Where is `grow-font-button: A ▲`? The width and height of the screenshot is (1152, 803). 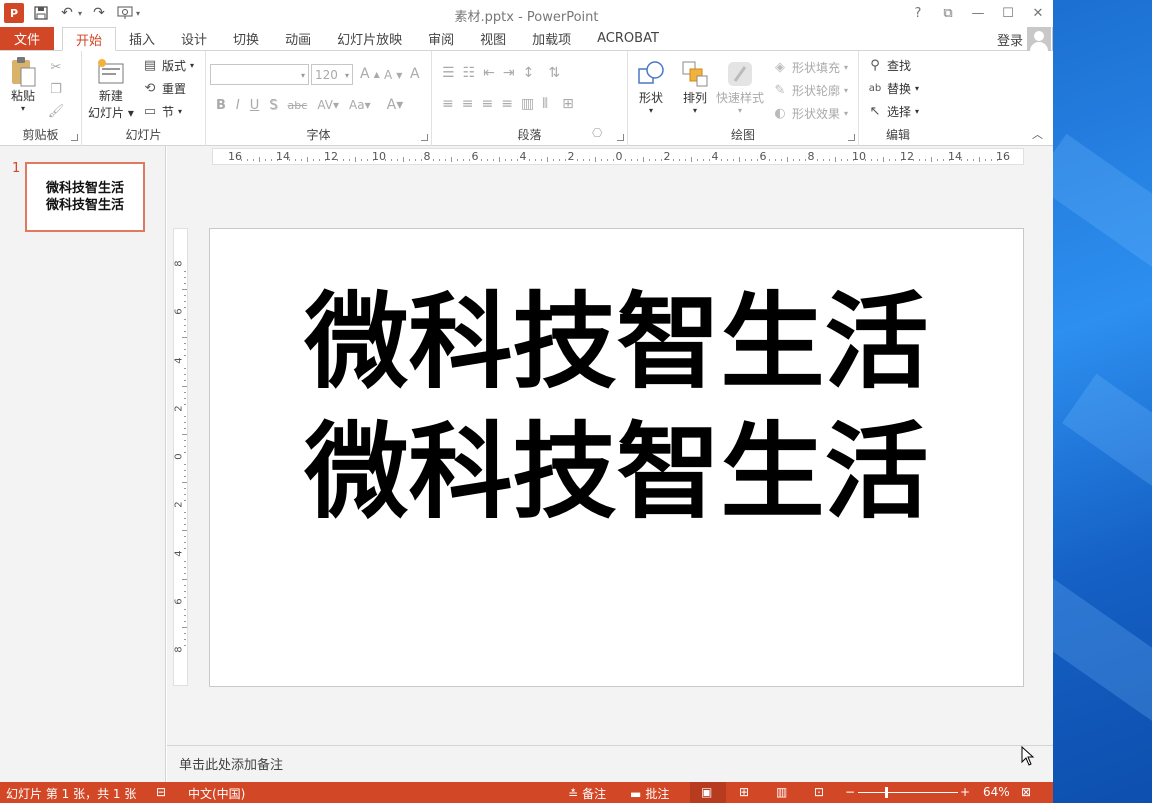
grow-font-button: A ▲ is located at coordinates (370, 74).